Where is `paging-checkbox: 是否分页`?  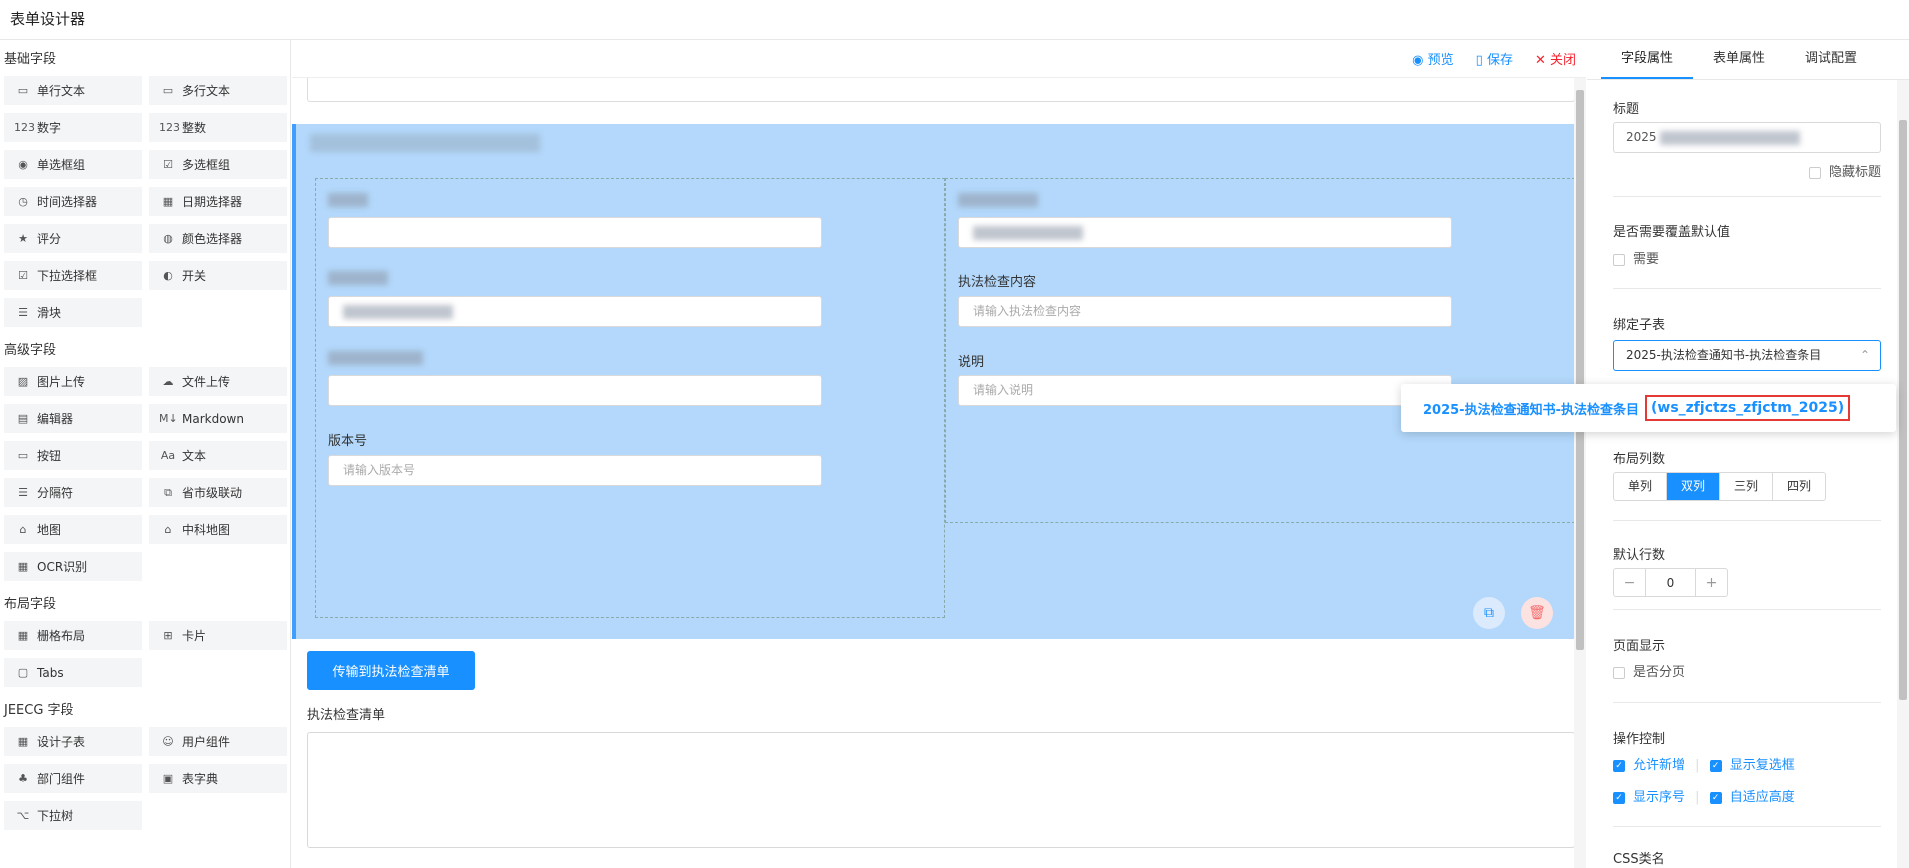
paging-checkbox: 是否分页 is located at coordinates (1747, 670).